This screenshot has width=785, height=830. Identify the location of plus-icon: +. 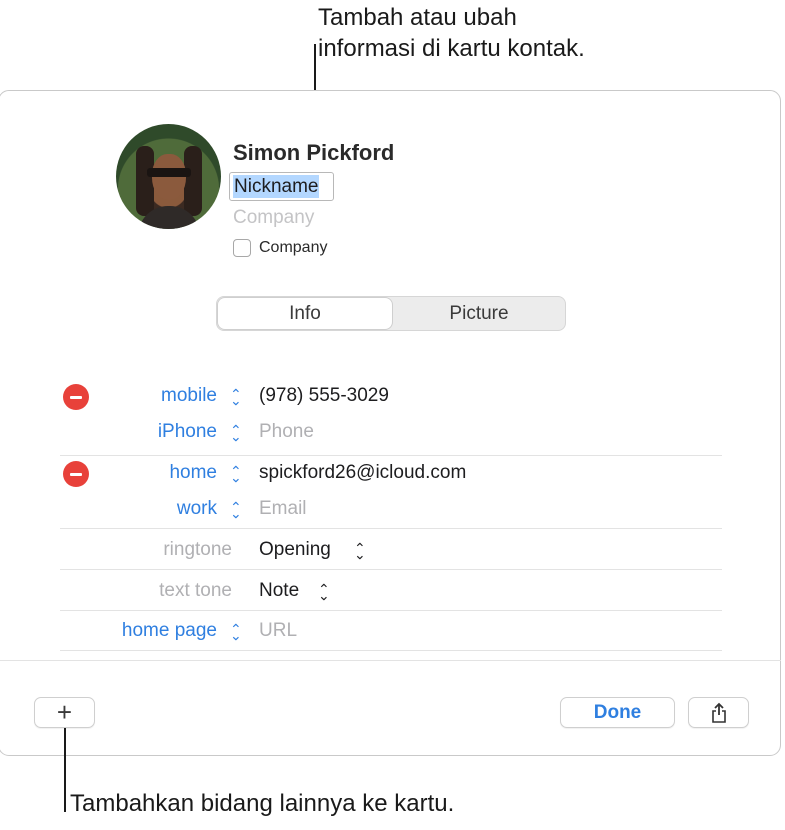
(64, 712).